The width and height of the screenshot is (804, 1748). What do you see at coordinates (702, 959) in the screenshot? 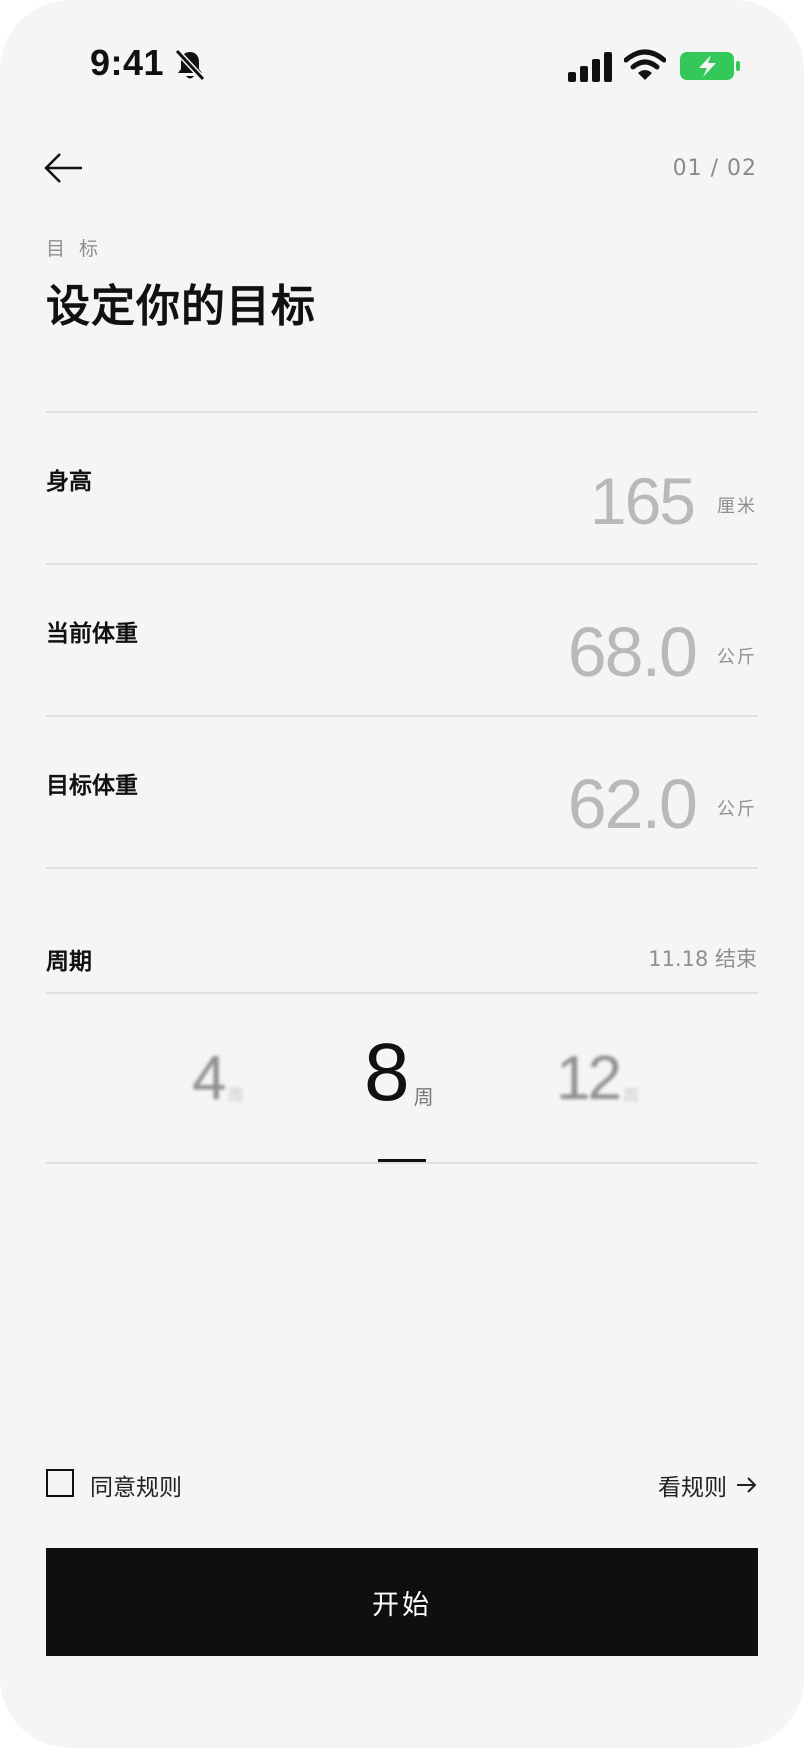
I see `period-end-date: 11.18 结束` at bounding box center [702, 959].